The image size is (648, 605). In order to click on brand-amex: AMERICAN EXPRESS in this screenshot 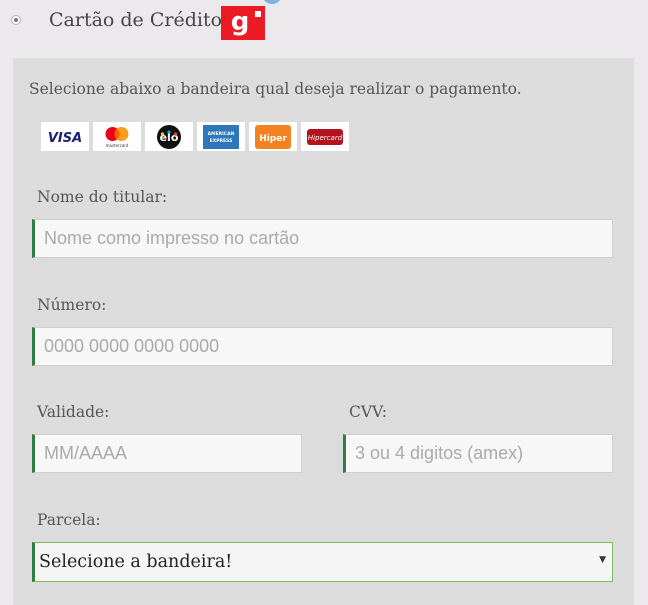, I will do `click(221, 136)`.